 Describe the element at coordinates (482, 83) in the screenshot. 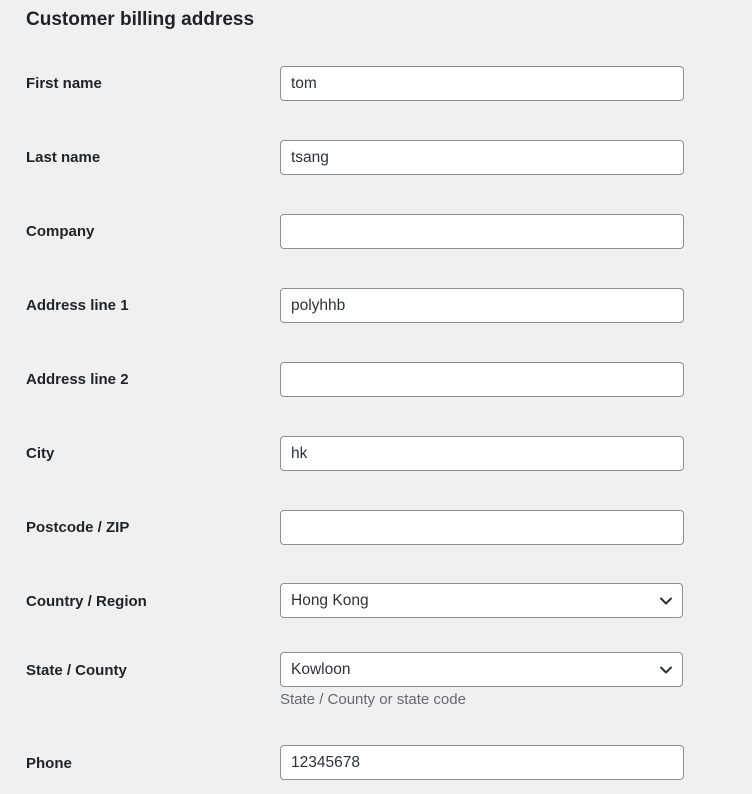

I see `first-name-field: tom` at that location.